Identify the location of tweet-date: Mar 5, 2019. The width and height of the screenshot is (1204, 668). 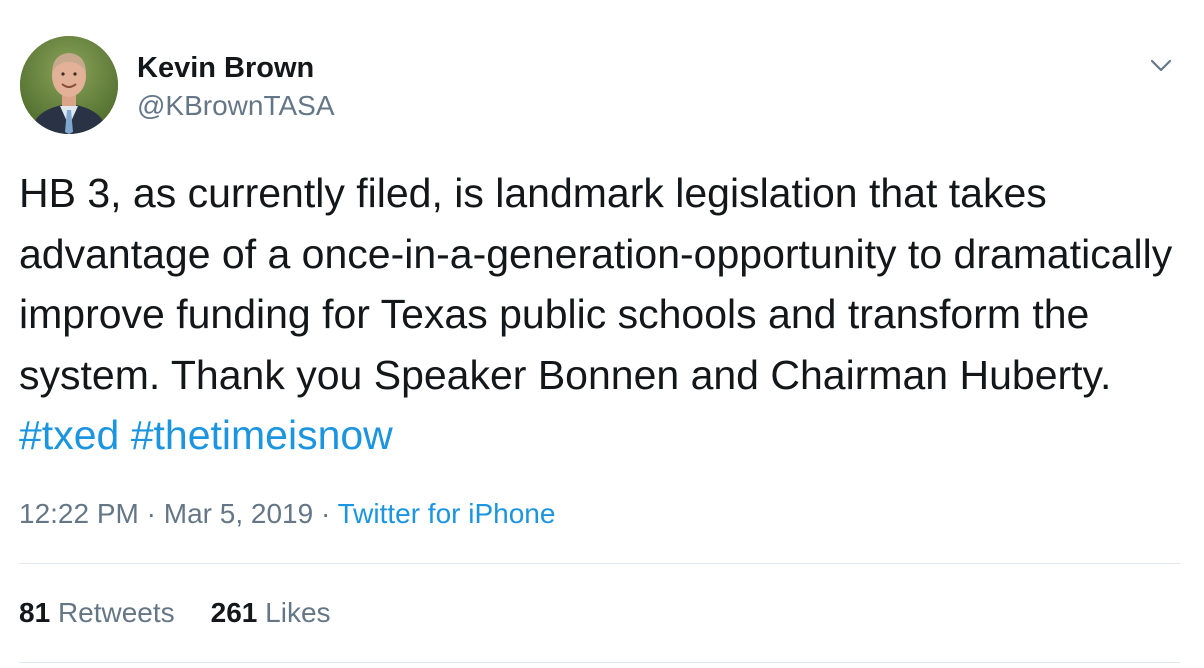
(238, 513).